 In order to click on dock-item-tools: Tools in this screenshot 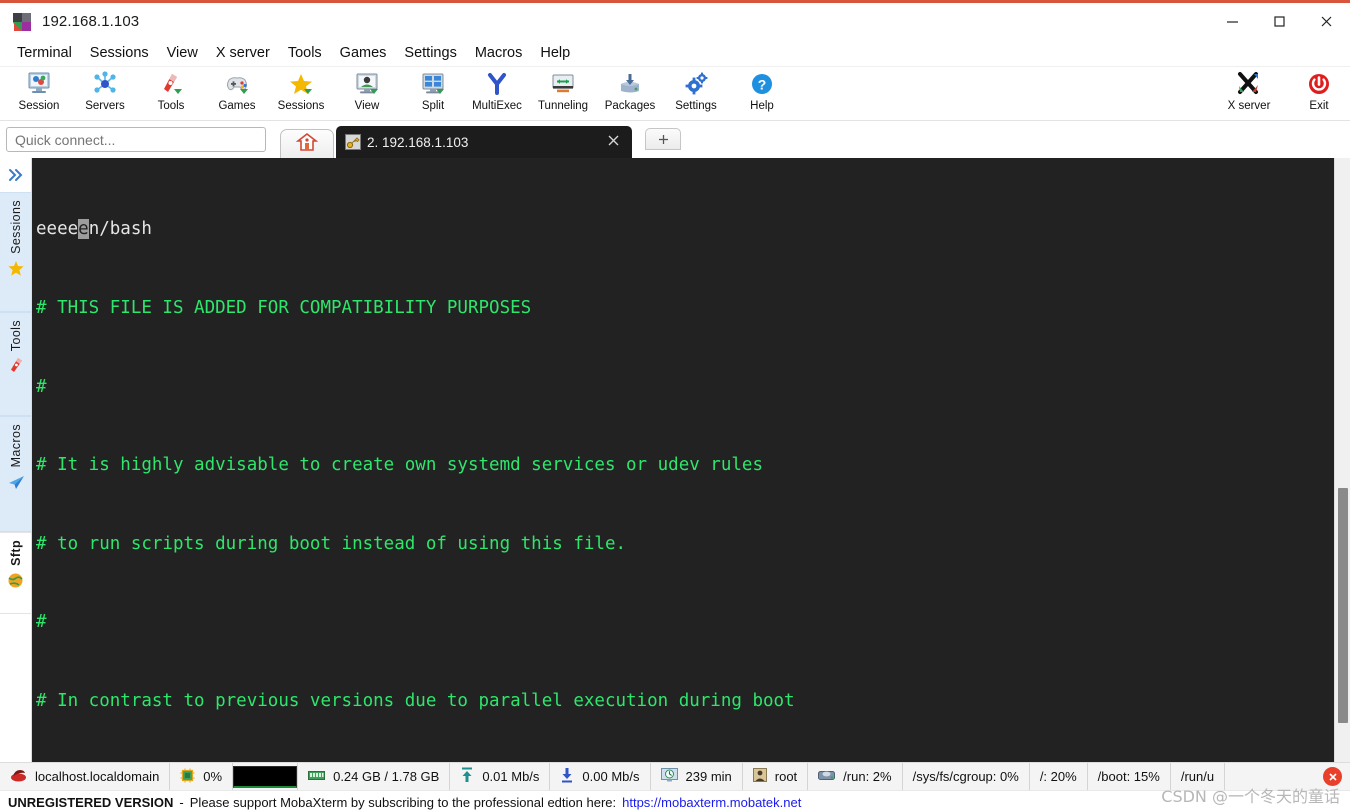, I will do `click(15, 364)`.